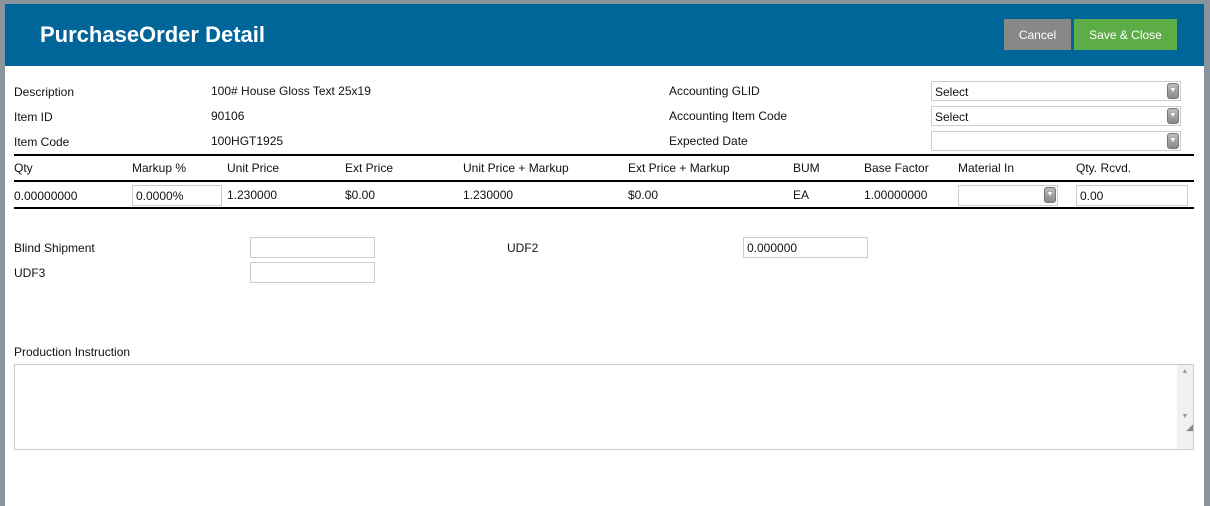  Describe the element at coordinates (312, 247) in the screenshot. I see `blind-shipment-input` at that location.